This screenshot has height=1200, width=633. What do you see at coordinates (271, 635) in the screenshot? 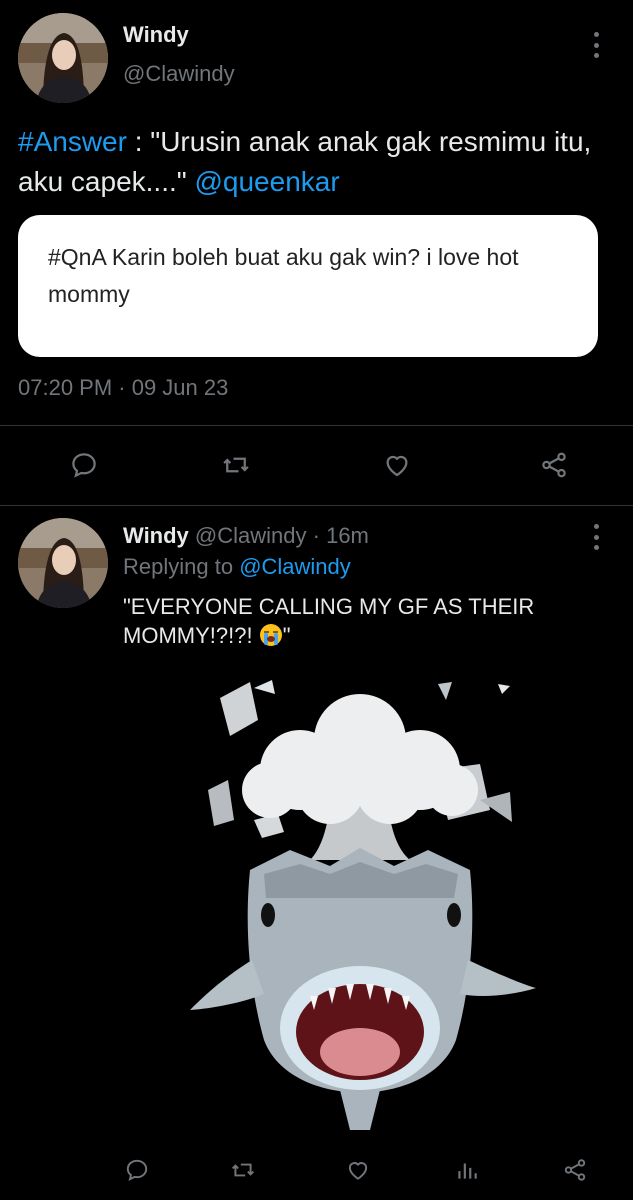
I see `loudly-crying-face-emoji` at bounding box center [271, 635].